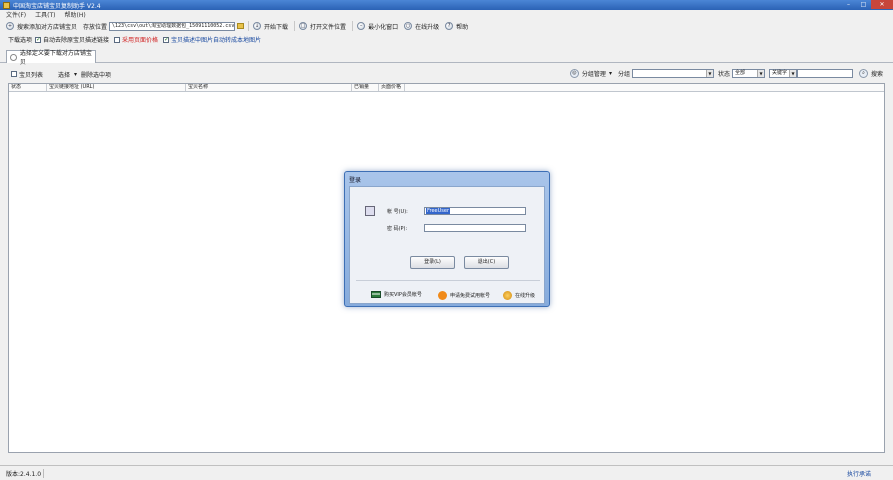 The width and height of the screenshot is (893, 480). What do you see at coordinates (64, 74) in the screenshot?
I see `select-menu-button: 选择` at bounding box center [64, 74].